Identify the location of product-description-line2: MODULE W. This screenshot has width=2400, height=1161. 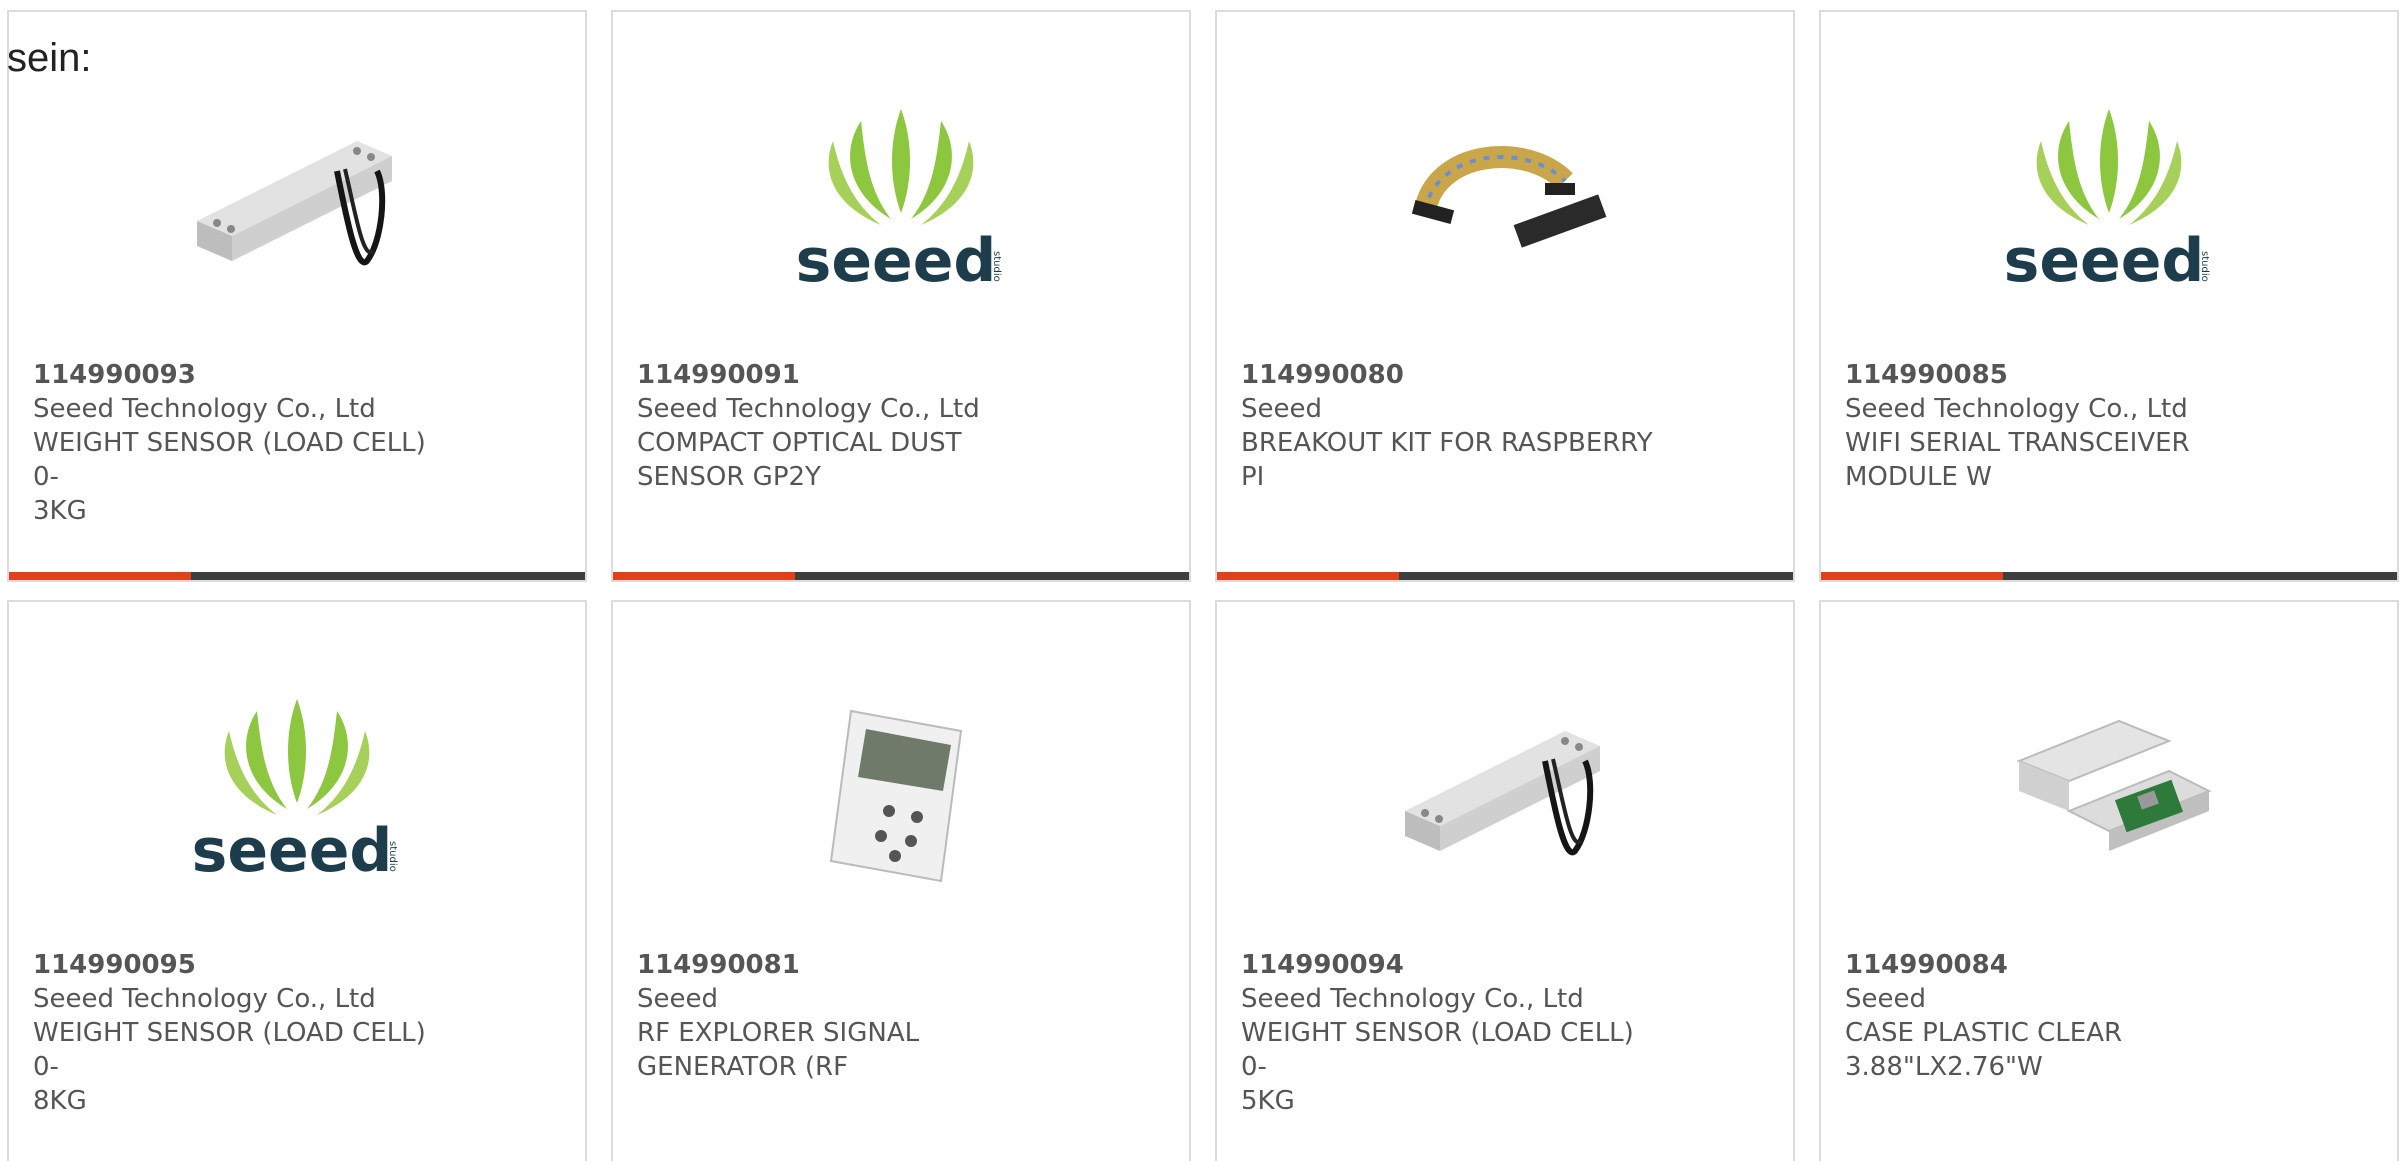
(1918, 477).